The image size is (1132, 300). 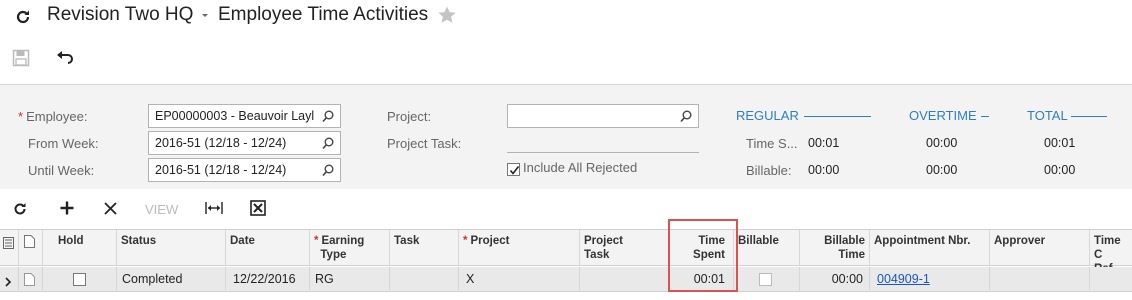 I want to click on view-button: VIEW, so click(x=161, y=209).